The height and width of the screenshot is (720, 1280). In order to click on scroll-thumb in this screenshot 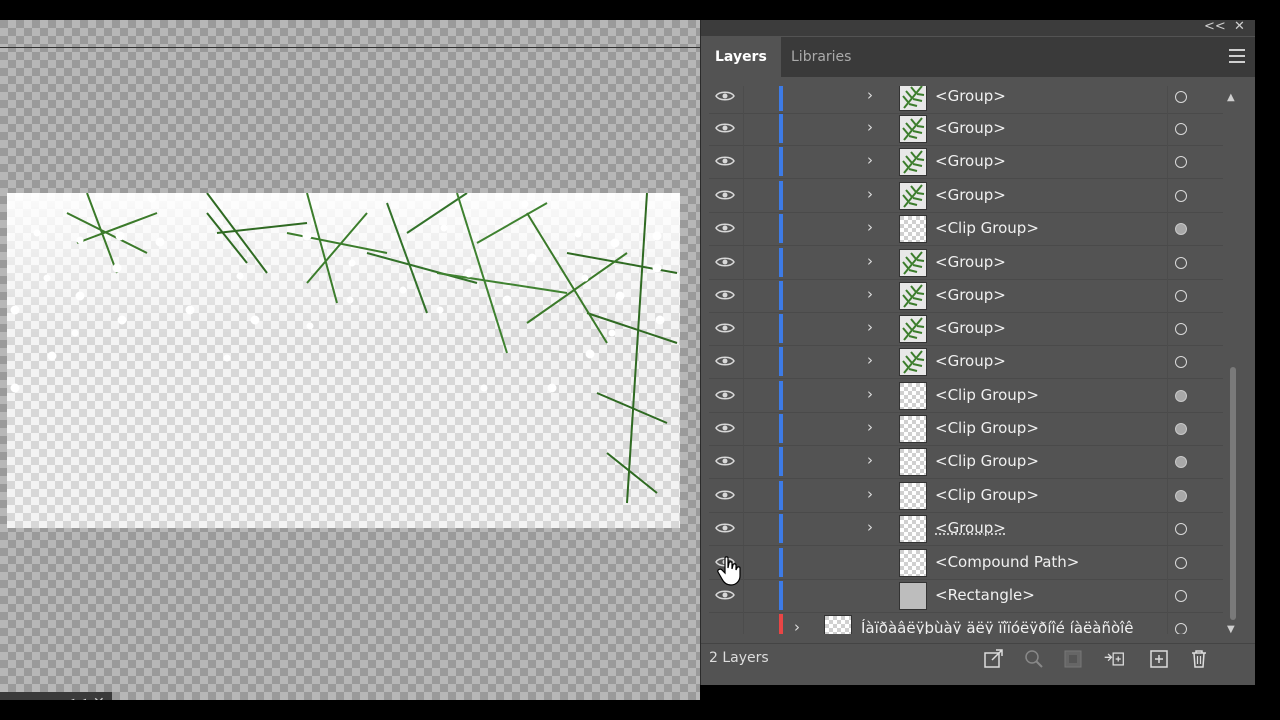, I will do `click(1233, 493)`.